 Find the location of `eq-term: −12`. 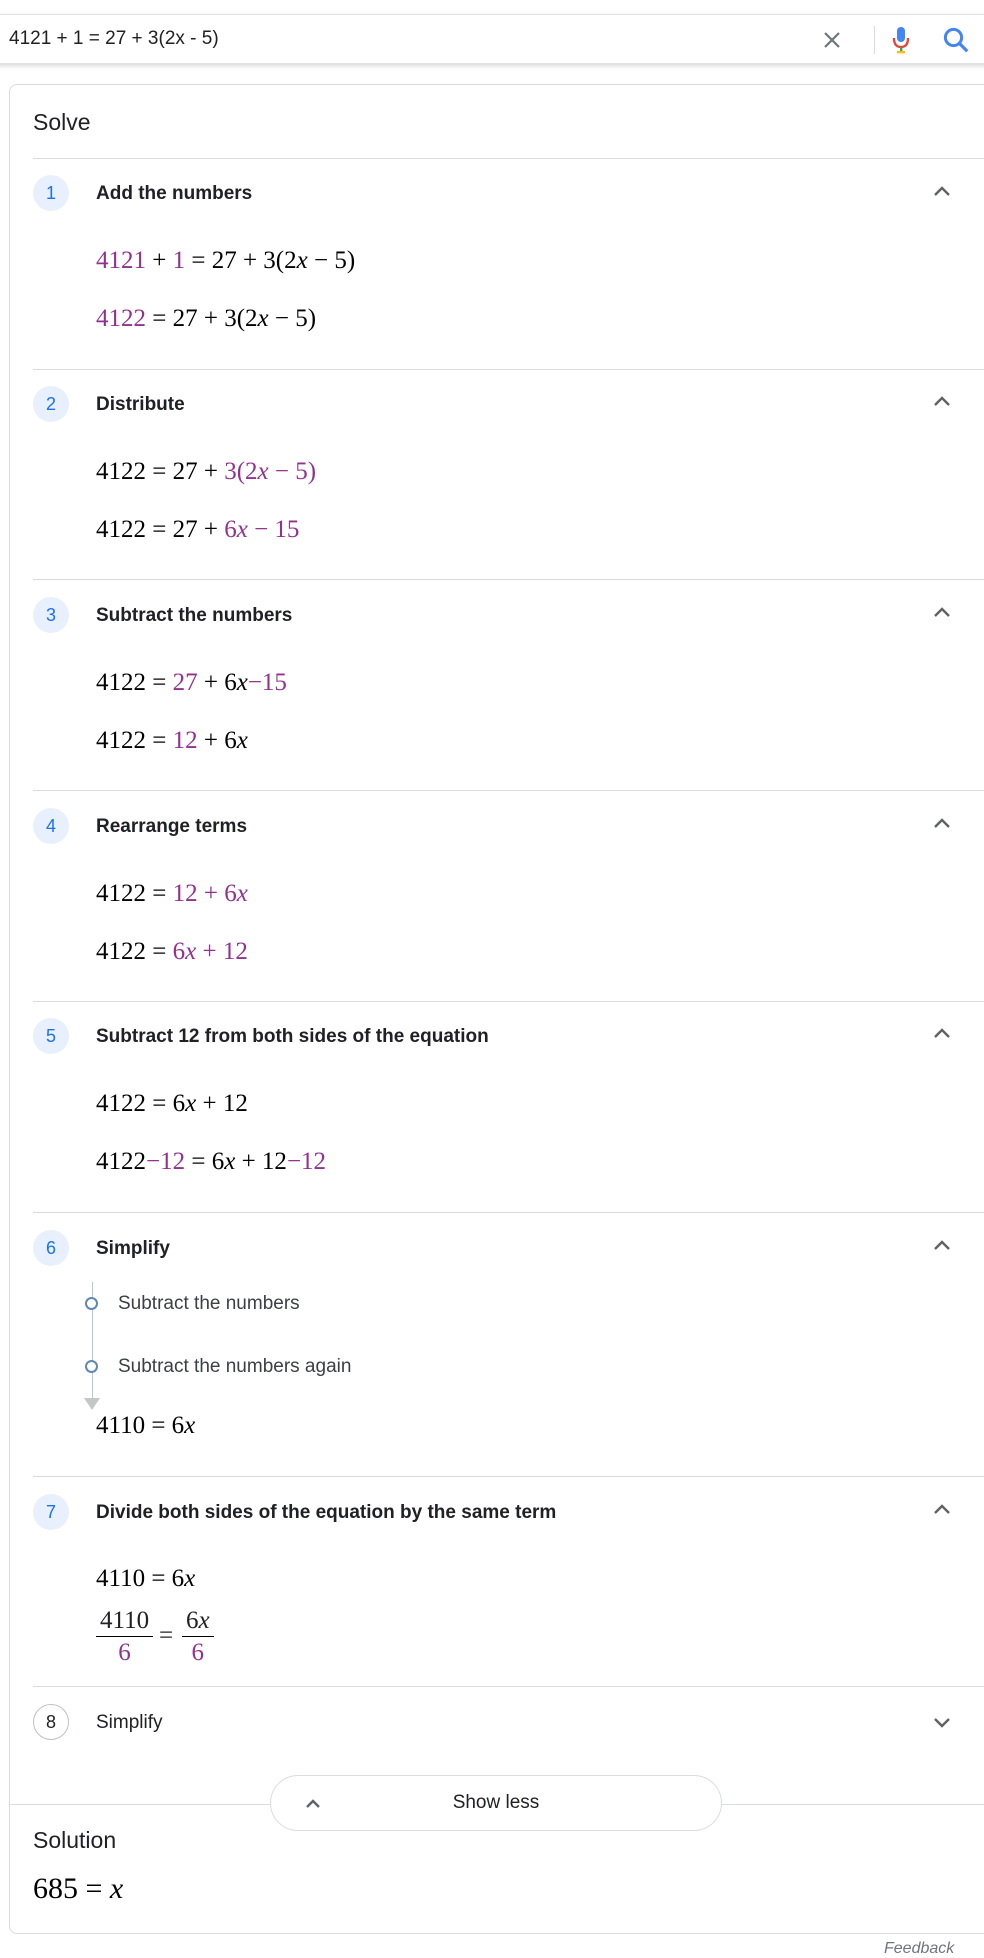

eq-term: −12 is located at coordinates (306, 1161).